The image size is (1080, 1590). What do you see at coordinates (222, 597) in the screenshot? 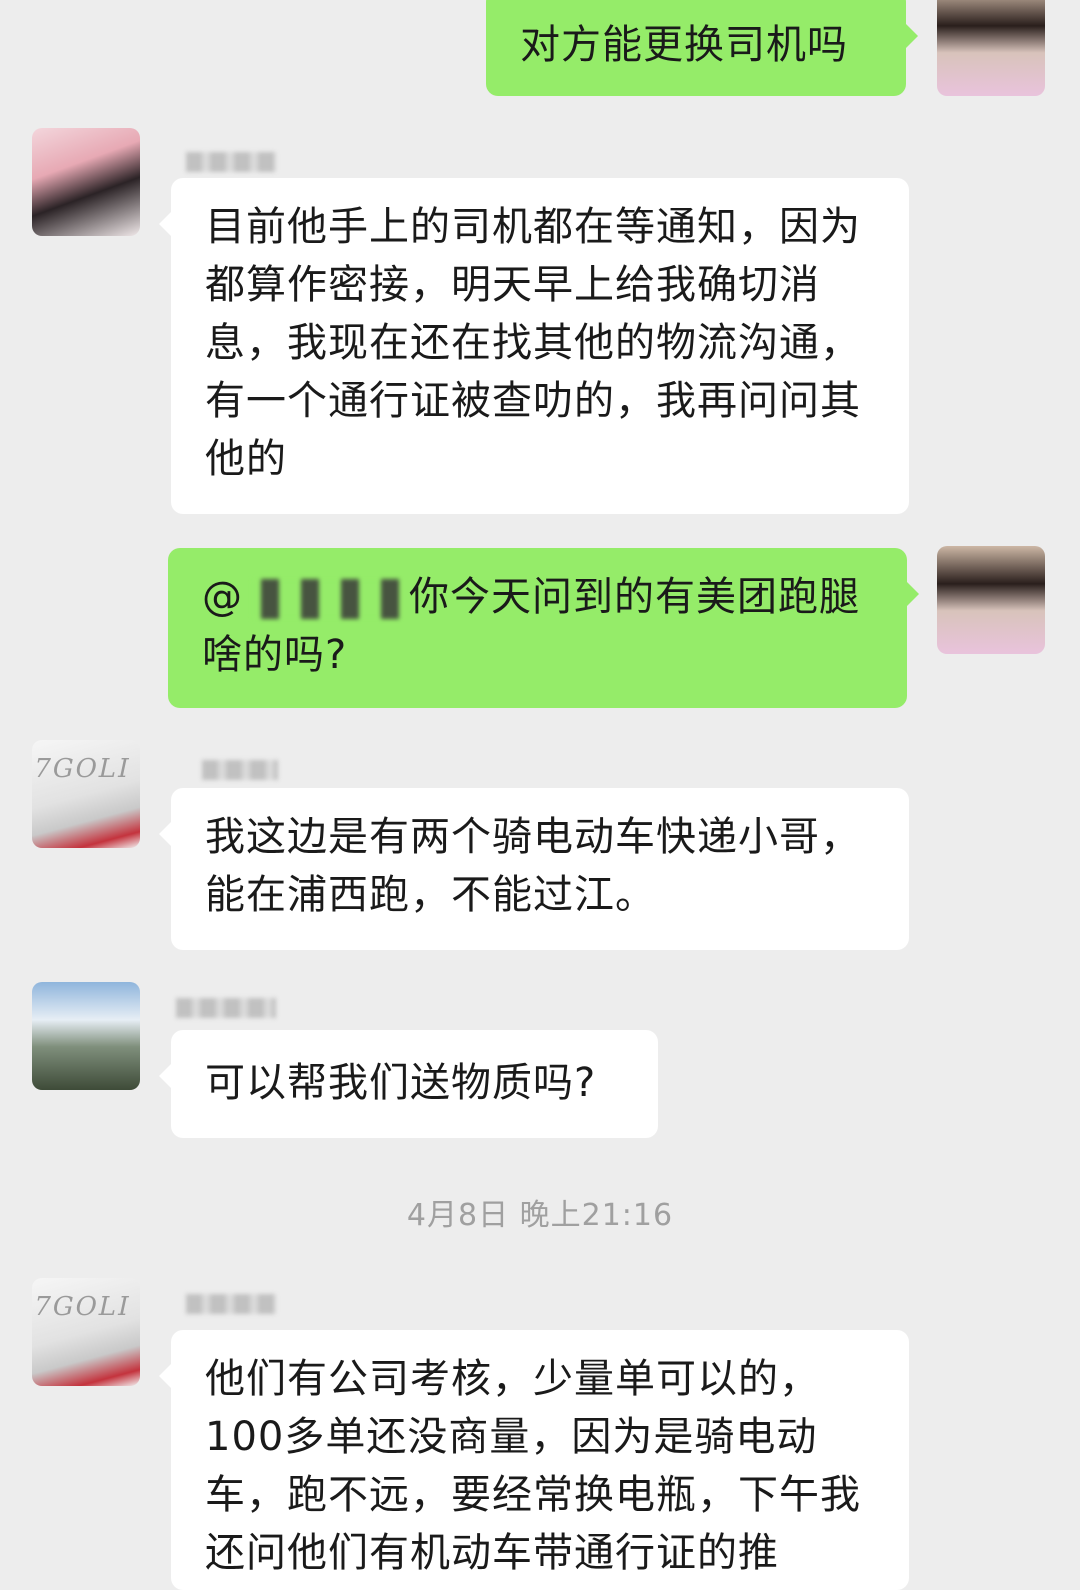
I see `mention: @` at bounding box center [222, 597].